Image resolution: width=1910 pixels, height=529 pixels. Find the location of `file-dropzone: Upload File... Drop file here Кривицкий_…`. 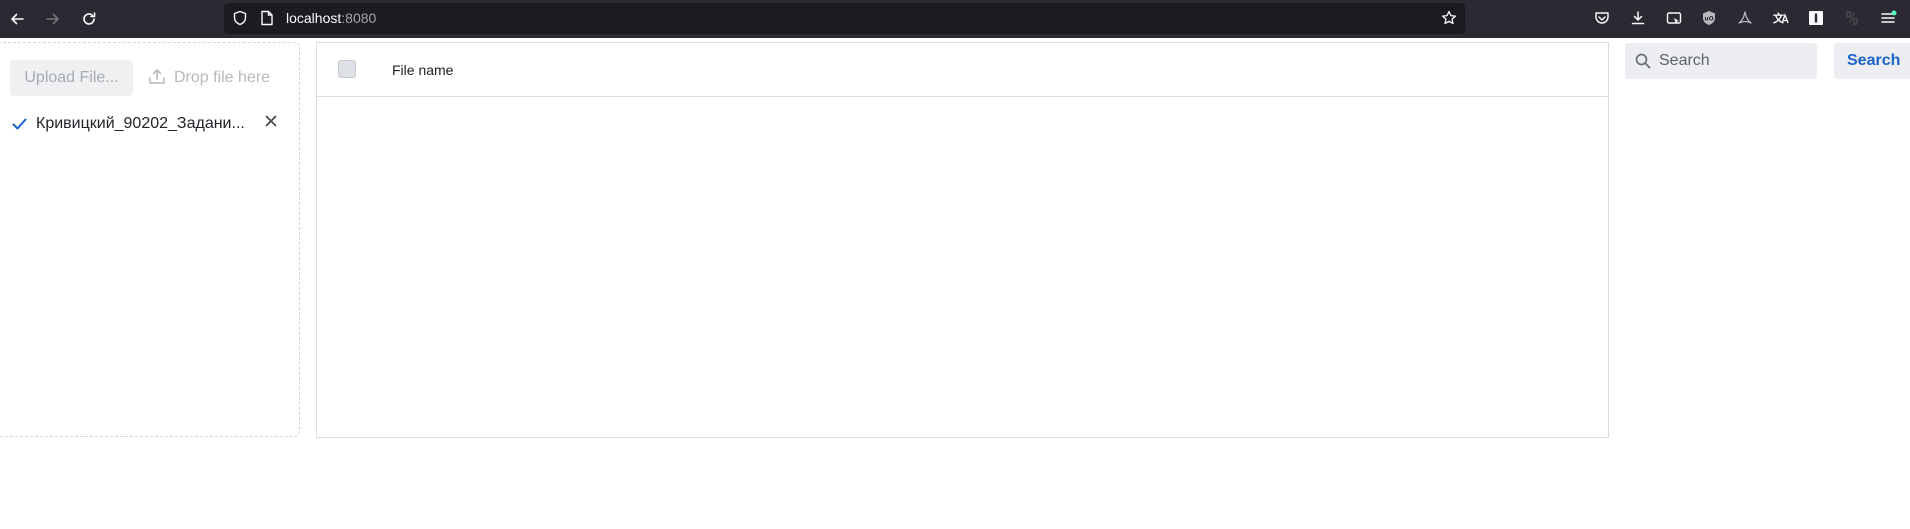

file-dropzone: Upload File... Drop file here Кривицкий_… is located at coordinates (150, 239).